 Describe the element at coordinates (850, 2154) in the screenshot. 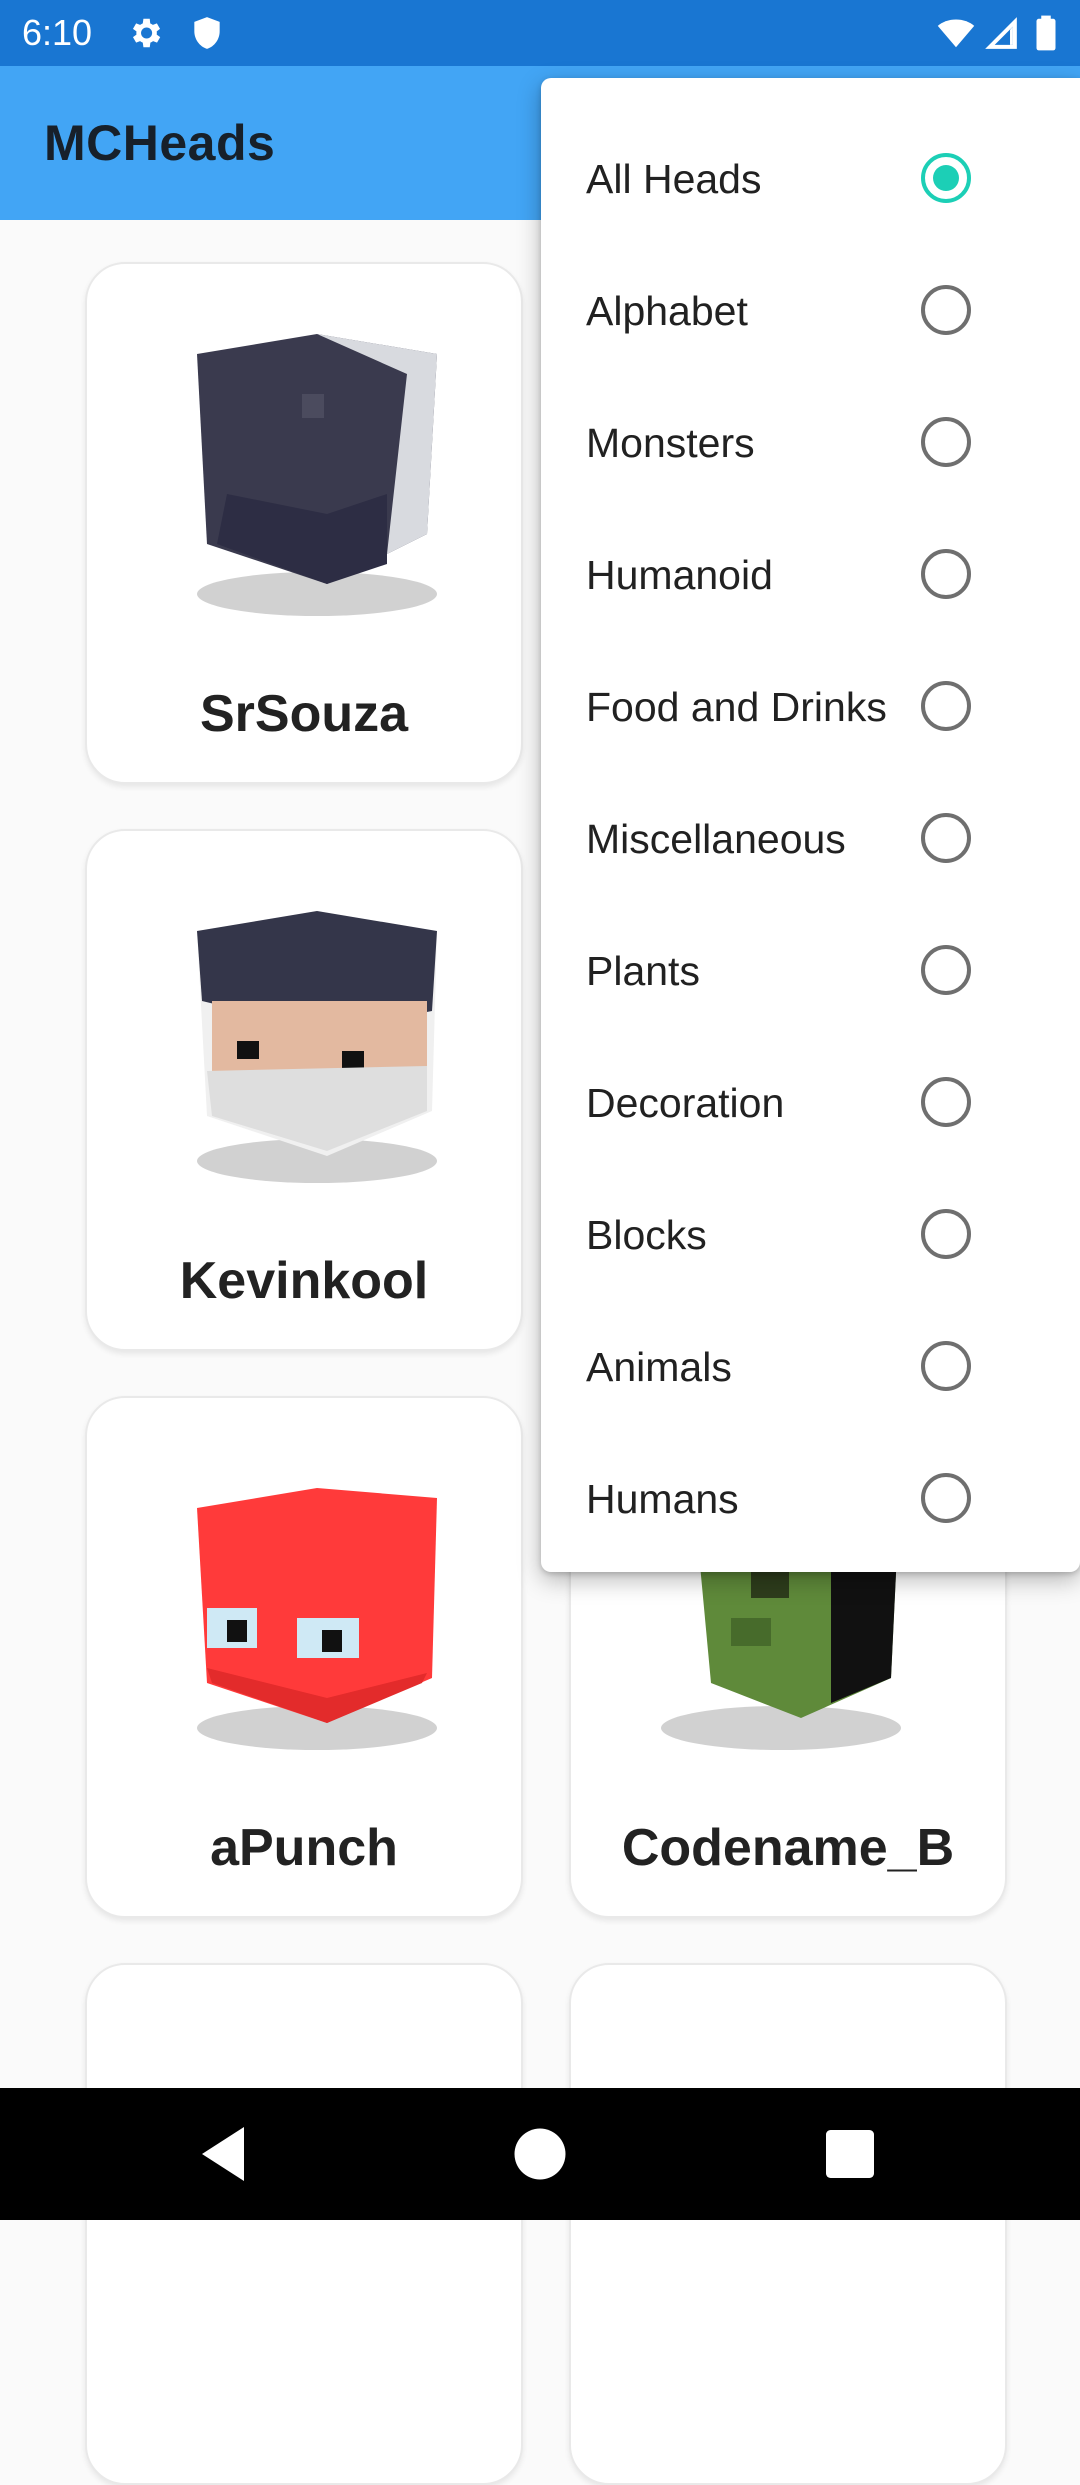

I see `recents-icon` at that location.